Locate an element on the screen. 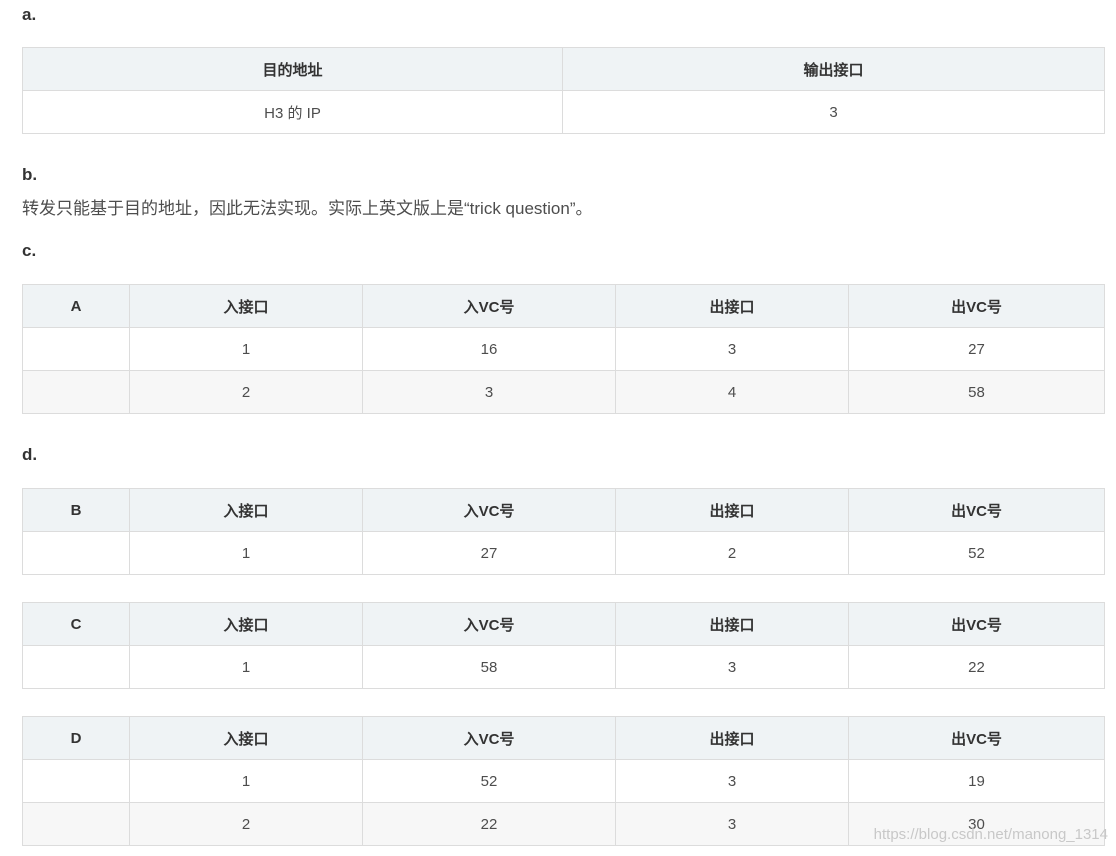 This screenshot has height=856, width=1116. cell-out-vc: 27 is located at coordinates (976, 349).